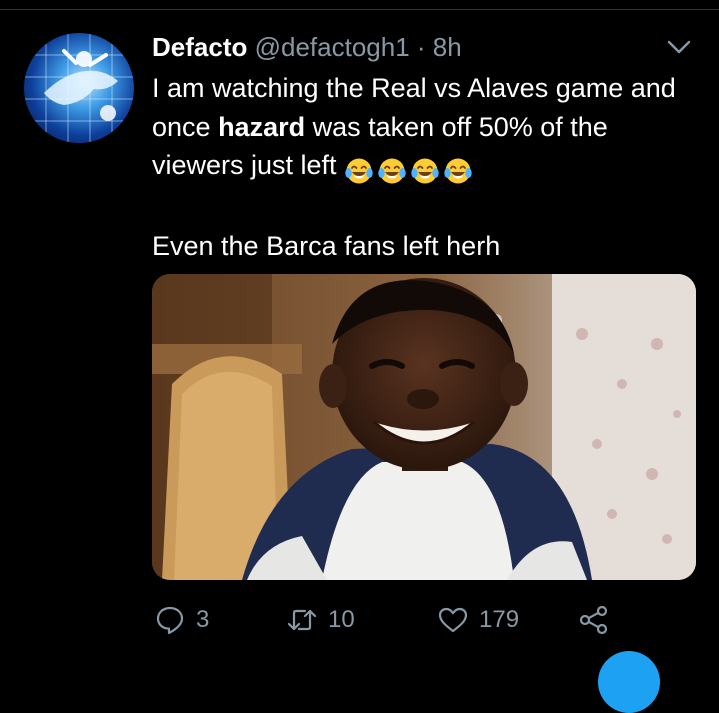 The image size is (719, 713). I want to click on share-icon, so click(593, 620).